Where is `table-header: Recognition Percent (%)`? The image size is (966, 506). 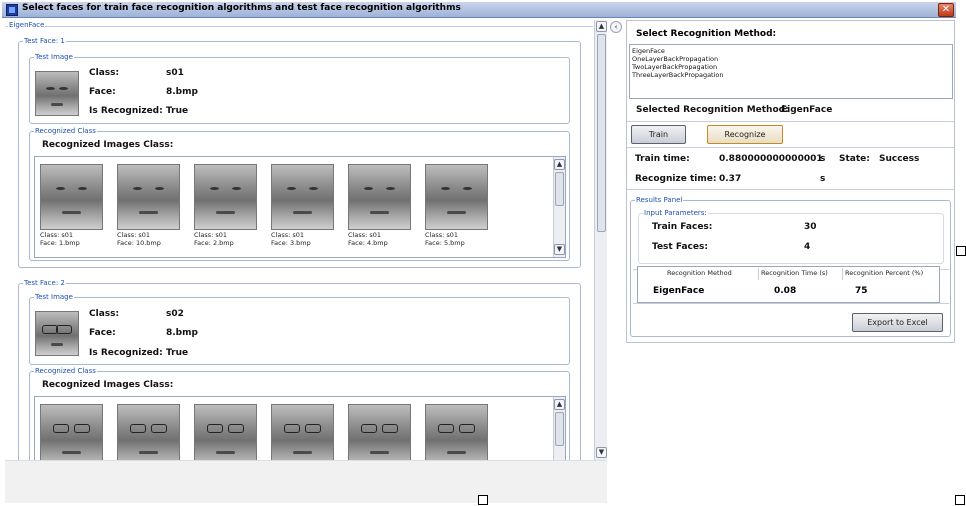
table-header: Recognition Percent (%) is located at coordinates (884, 273).